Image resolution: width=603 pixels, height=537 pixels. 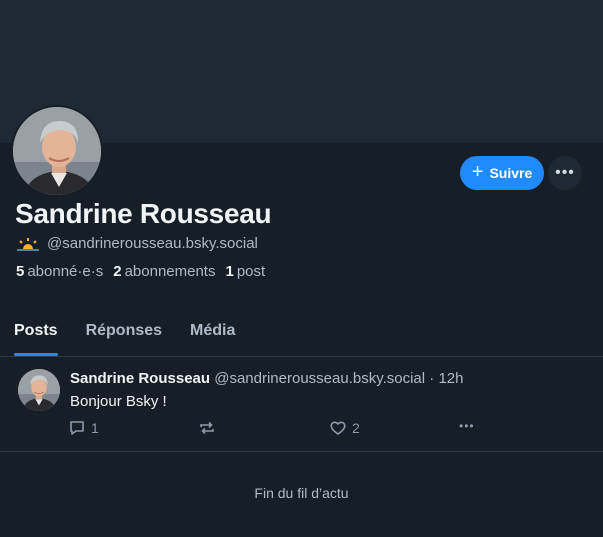 I want to click on profile-handle-row: @sandrinerousseau.bsky.social, so click(x=137, y=243).